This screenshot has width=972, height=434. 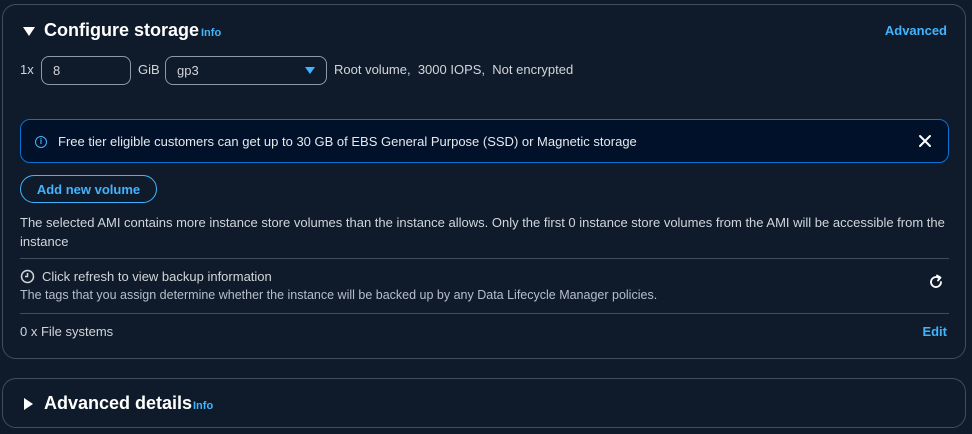 I want to click on volume-iops-text: 3000 IOPS,, so click(x=451, y=69).